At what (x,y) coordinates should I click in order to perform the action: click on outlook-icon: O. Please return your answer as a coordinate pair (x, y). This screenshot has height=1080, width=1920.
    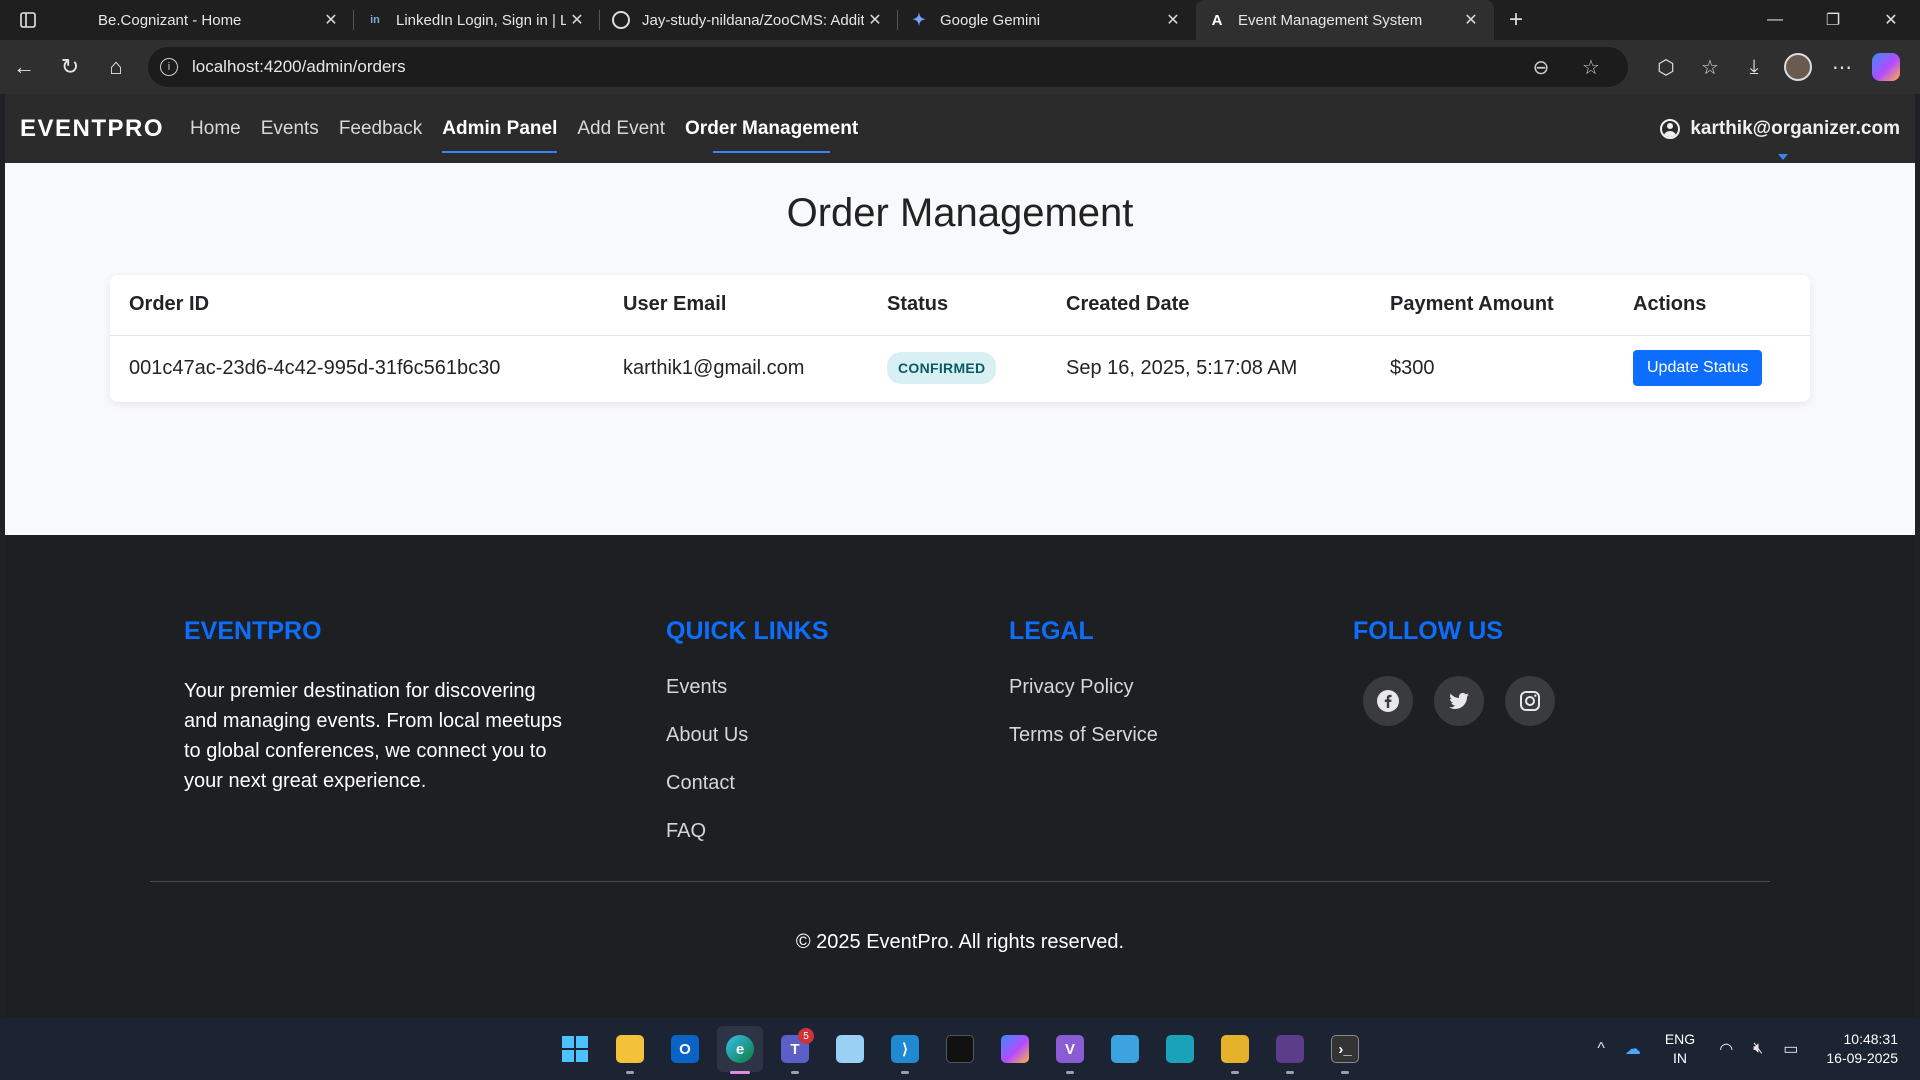
    Looking at the image, I should click on (685, 1049).